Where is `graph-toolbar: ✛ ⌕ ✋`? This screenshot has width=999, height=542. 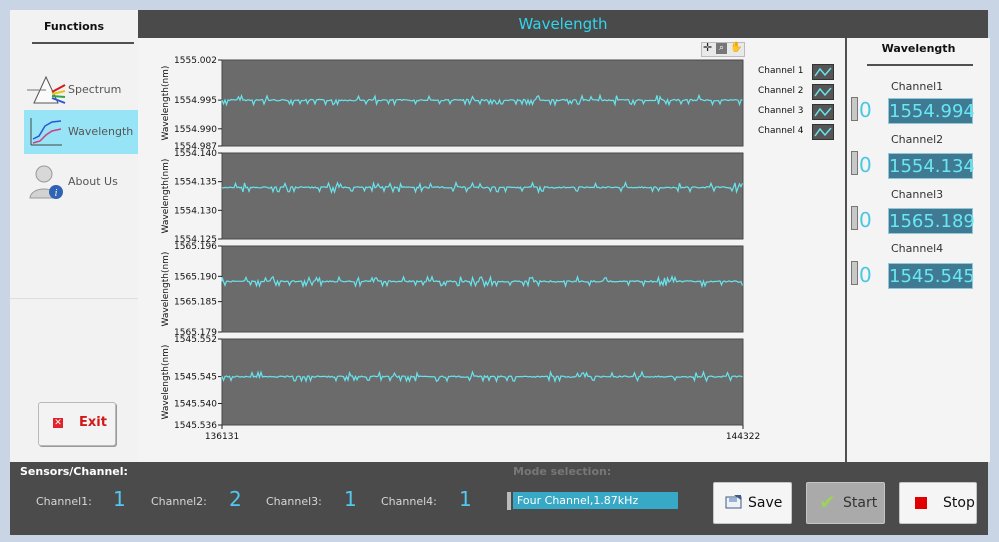 graph-toolbar: ✛ ⌕ ✋ is located at coordinates (723, 49).